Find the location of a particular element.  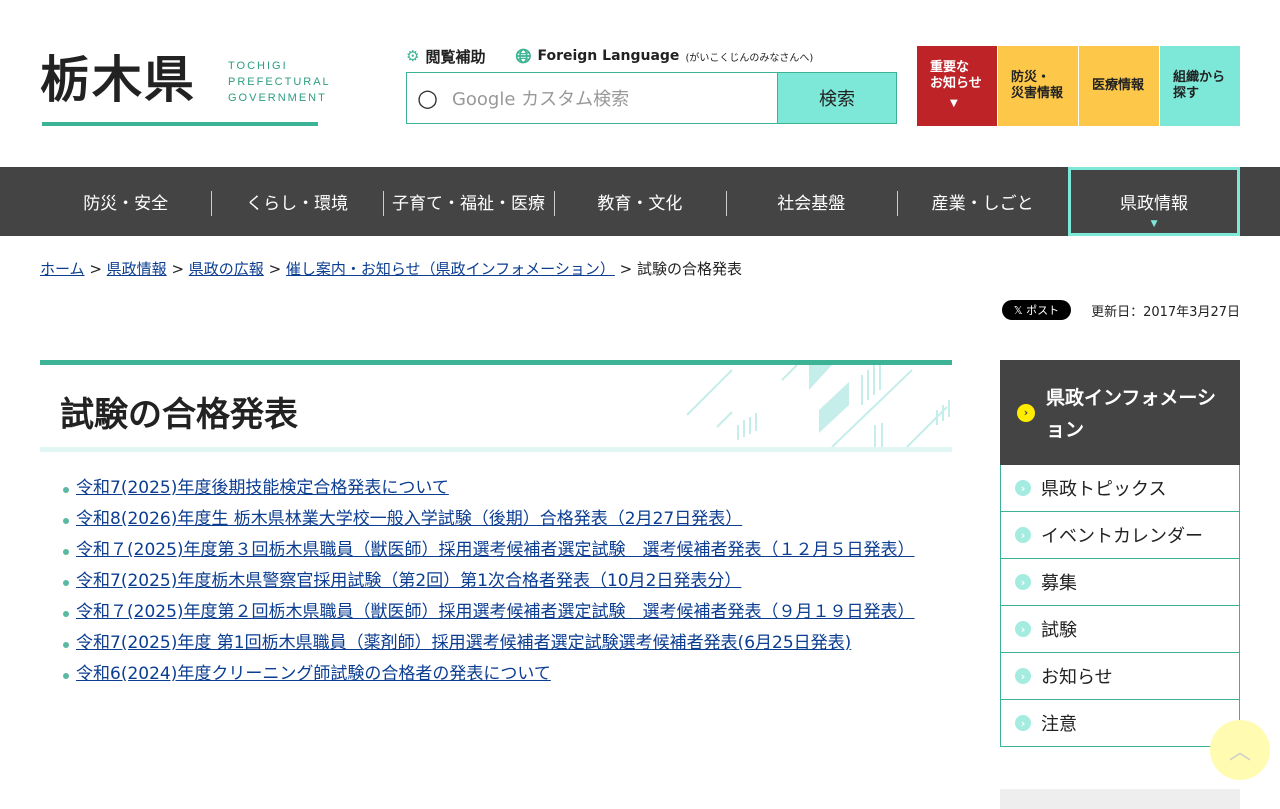

side-box is located at coordinates (1120, 799).